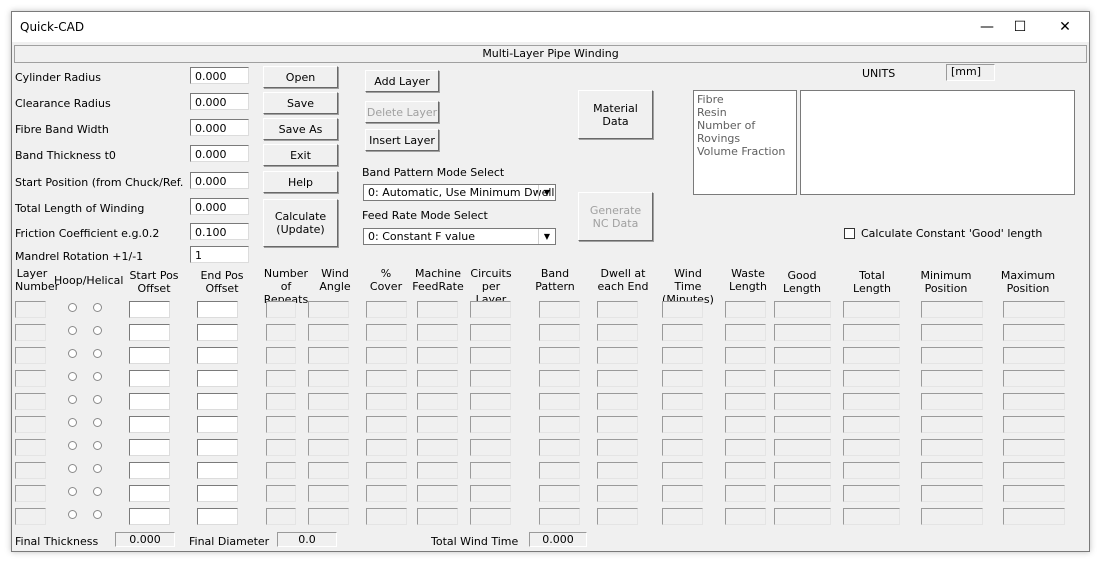 The height and width of the screenshot is (571, 1108). What do you see at coordinates (154, 282) in the screenshot?
I see `col-start-pos: Start Pos Offset` at bounding box center [154, 282].